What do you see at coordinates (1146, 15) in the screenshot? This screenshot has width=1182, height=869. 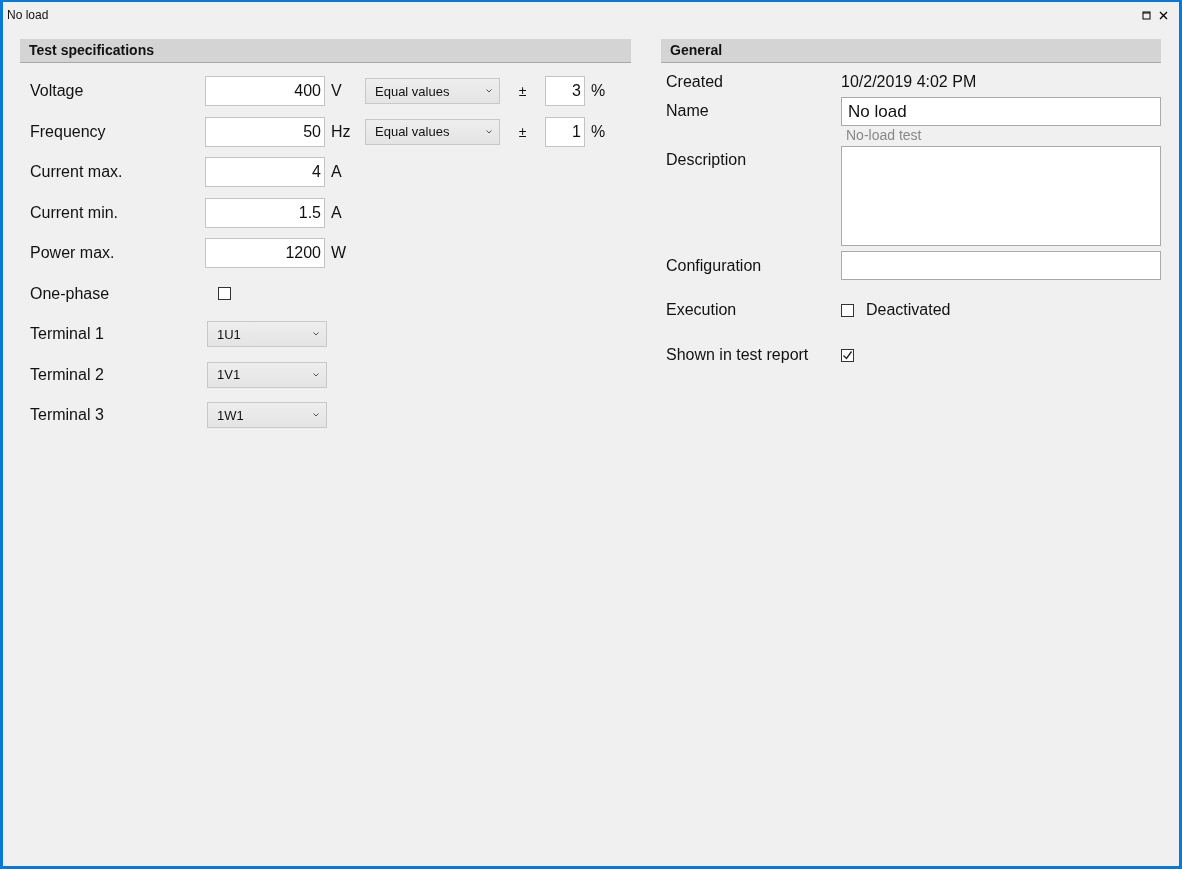 I see `maximize-icon` at bounding box center [1146, 15].